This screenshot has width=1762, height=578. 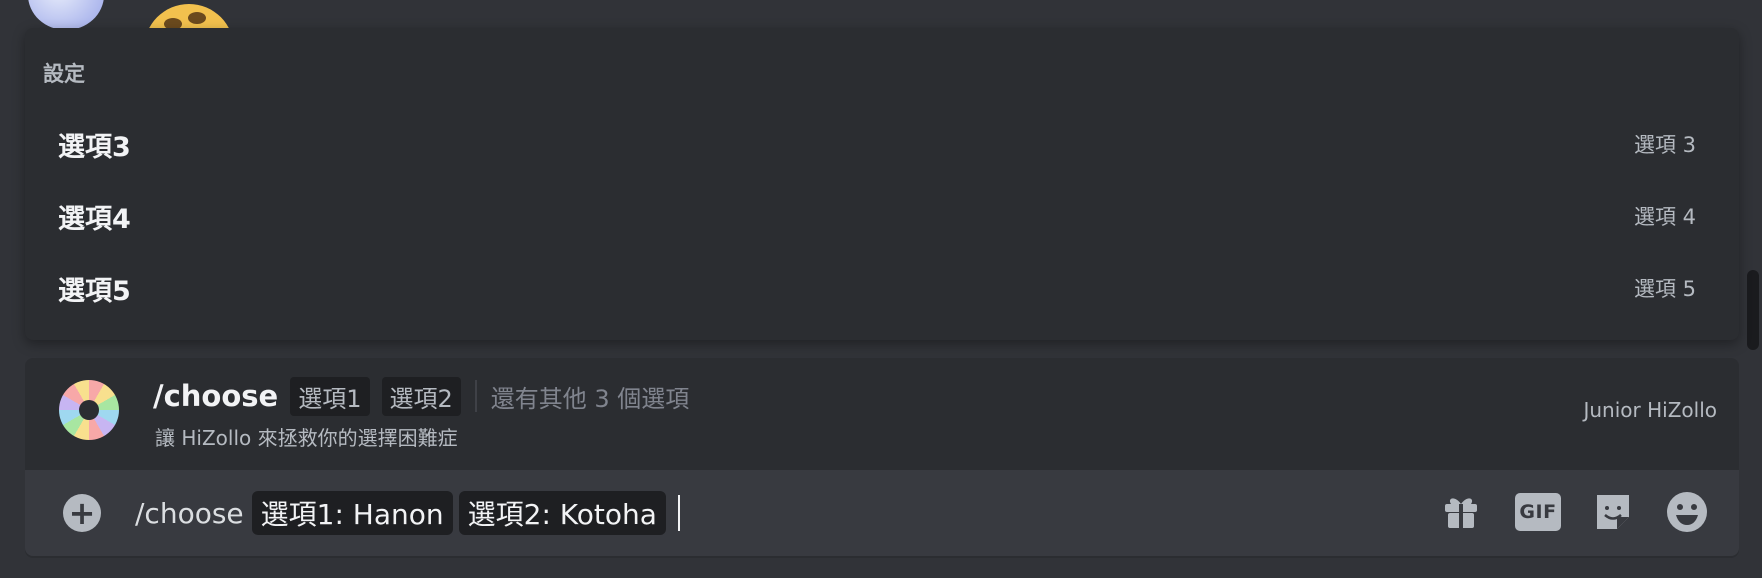 What do you see at coordinates (882, 513) in the screenshot?
I see `message-input-bar: + /choose 選項1: Hanon 選項2: Kotoha GIF` at bounding box center [882, 513].